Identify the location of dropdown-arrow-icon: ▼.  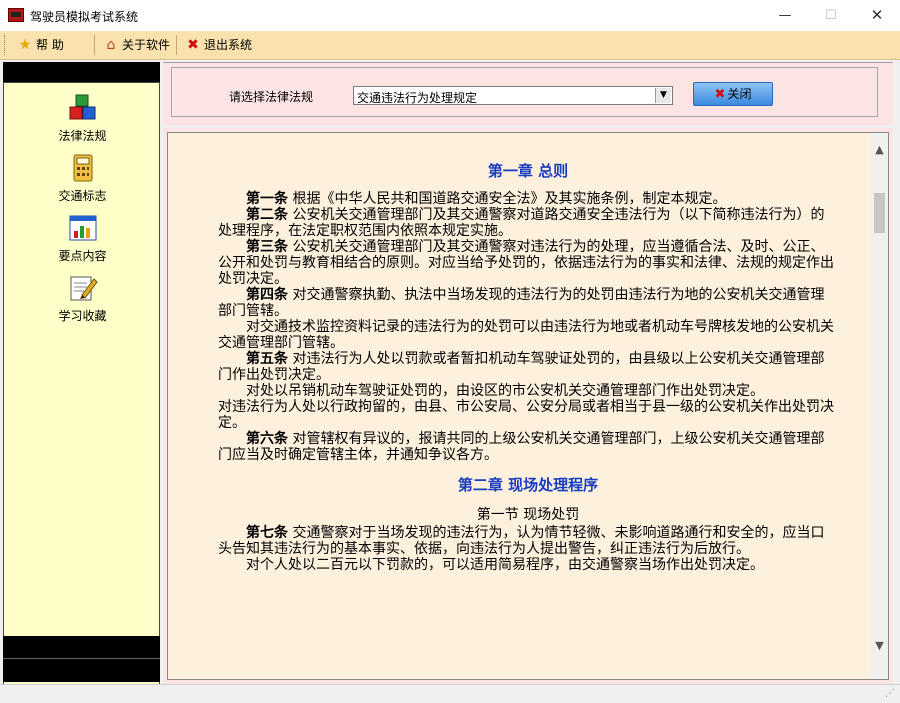
(663, 95).